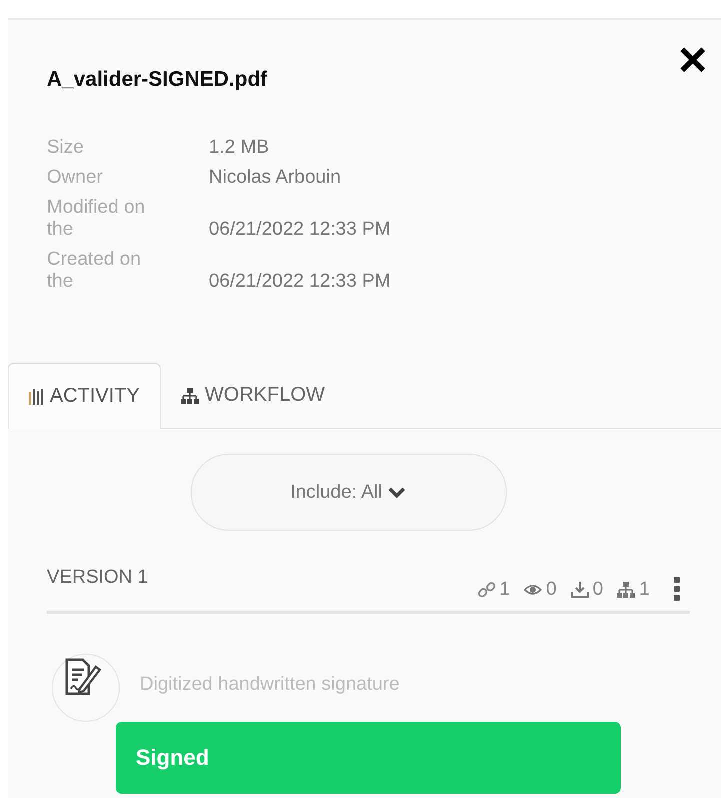  Describe the element at coordinates (157, 80) in the screenshot. I see `file-title: A_valider-SIGNED.pdf` at that location.